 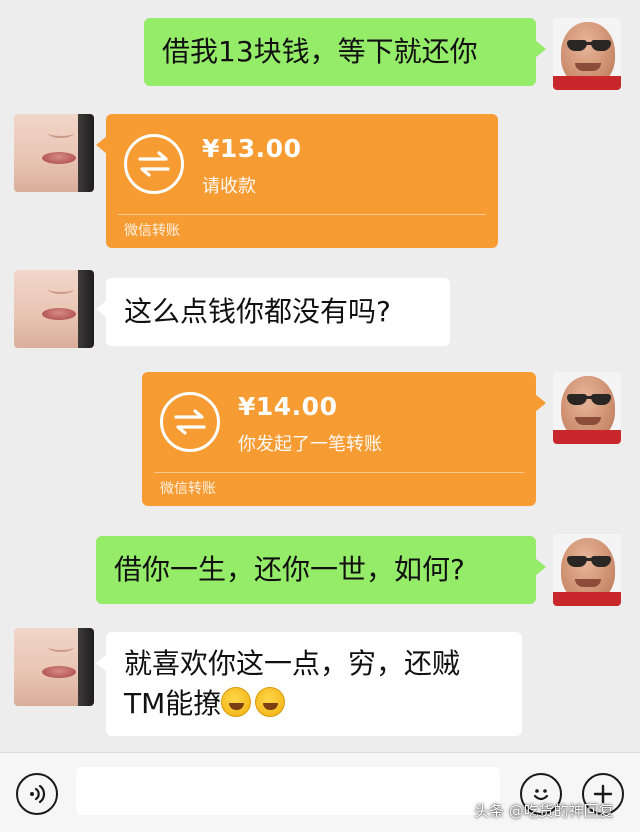 I want to click on message-text-line: 就喜欢你这一点，穷，还贼, so click(x=292, y=663).